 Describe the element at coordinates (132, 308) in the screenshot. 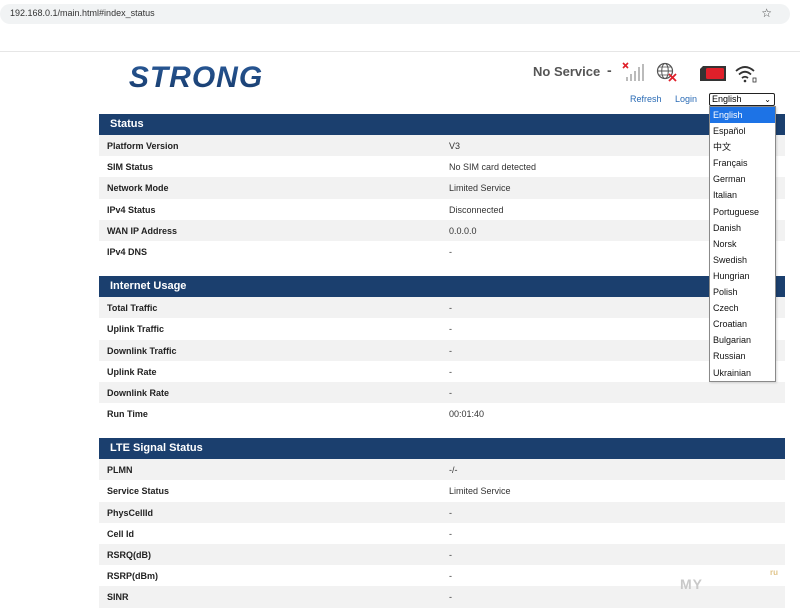

I see `row-label: Total Traffic` at that location.